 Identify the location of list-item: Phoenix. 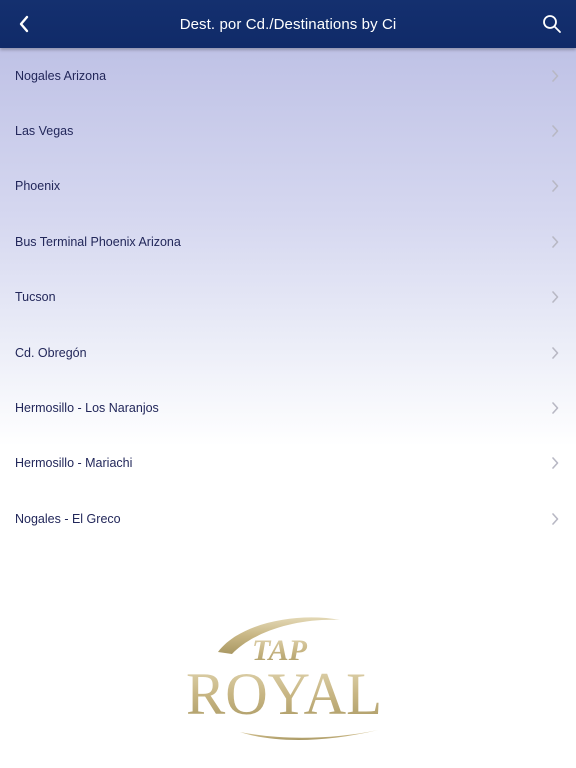
(288, 186).